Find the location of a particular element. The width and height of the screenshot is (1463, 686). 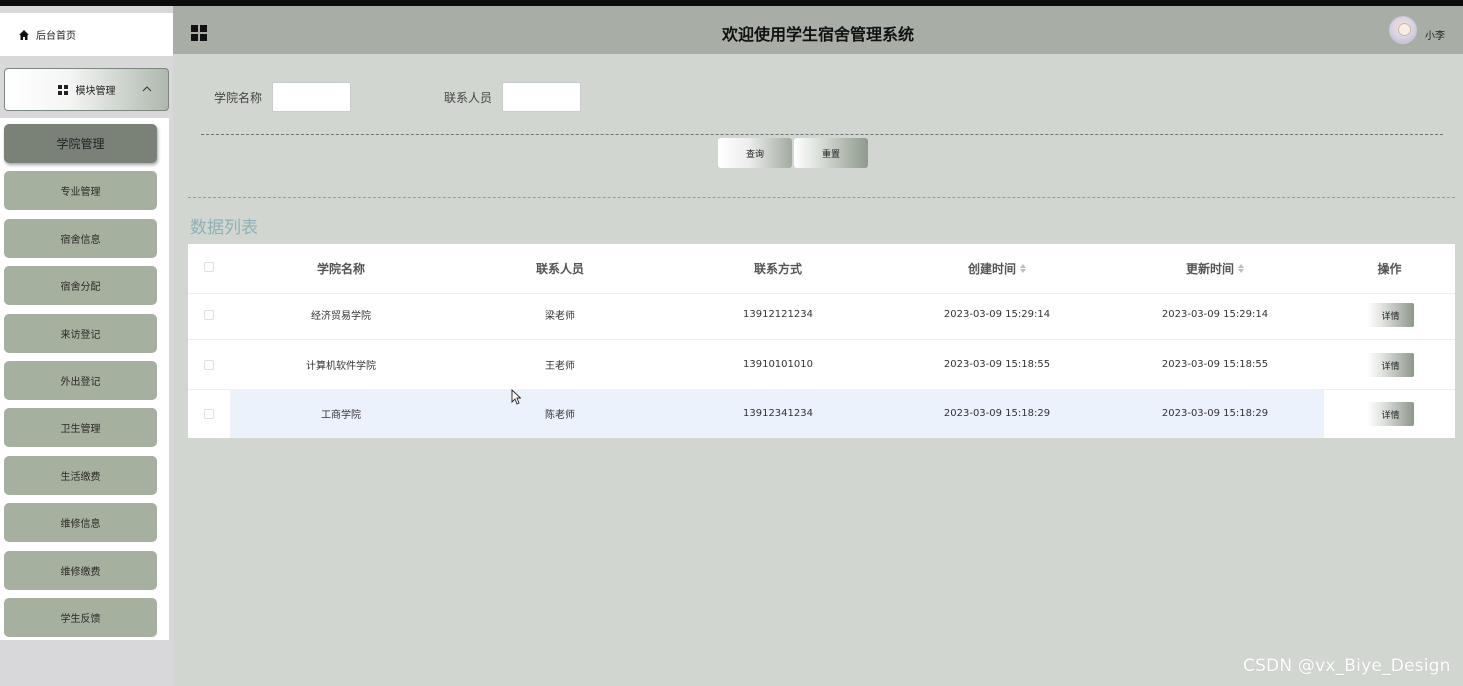

home-icon is located at coordinates (24, 34).